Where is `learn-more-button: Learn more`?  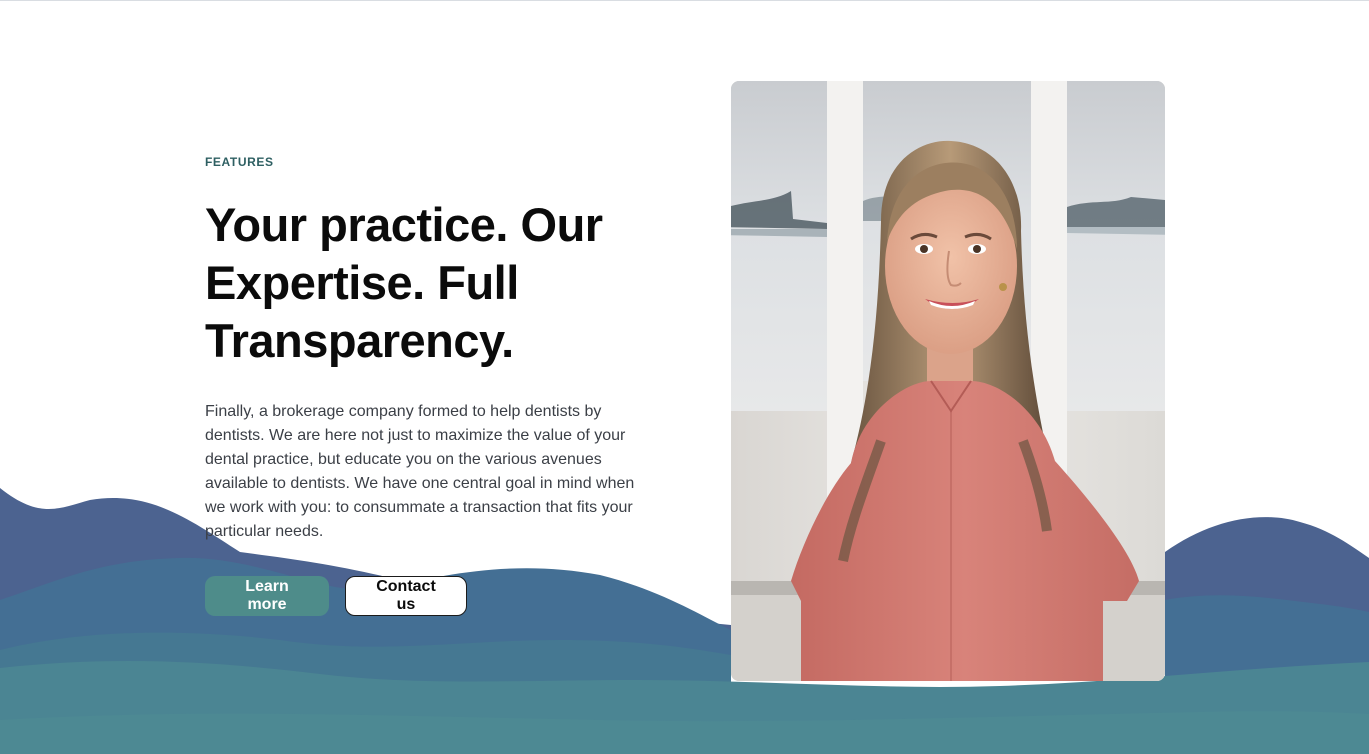 learn-more-button: Learn more is located at coordinates (267, 596).